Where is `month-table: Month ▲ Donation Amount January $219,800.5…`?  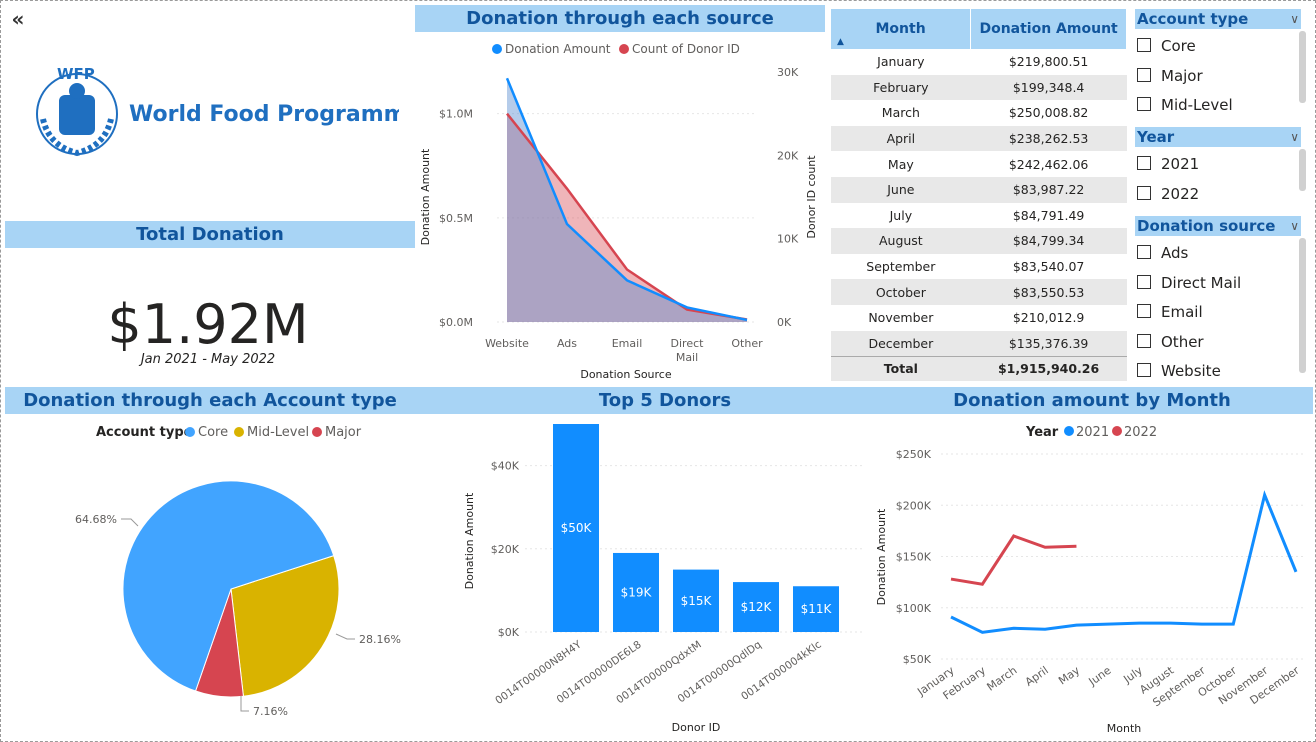 month-table: Month ▲ Donation Amount January $219,800.5… is located at coordinates (979, 195).